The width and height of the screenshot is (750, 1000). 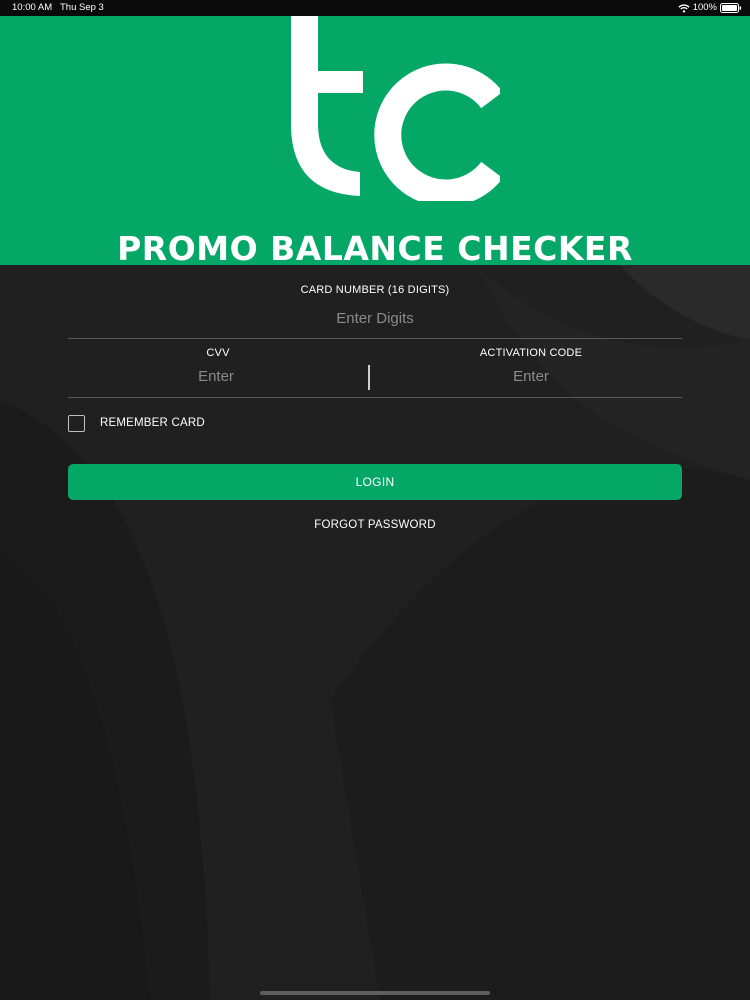 What do you see at coordinates (731, 8) in the screenshot?
I see `battery-icon` at bounding box center [731, 8].